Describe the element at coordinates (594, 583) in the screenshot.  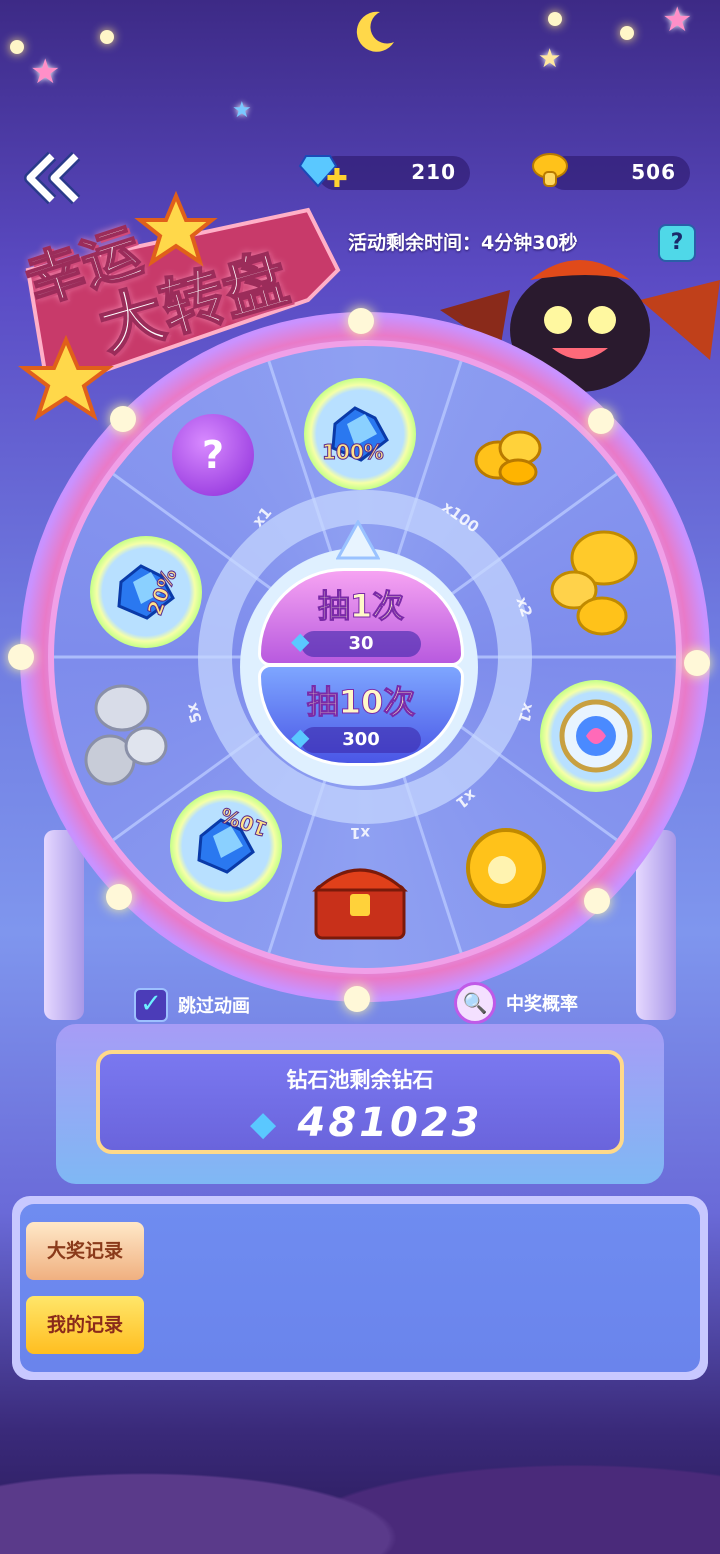
I see `golden-mushrooms-icon` at that location.